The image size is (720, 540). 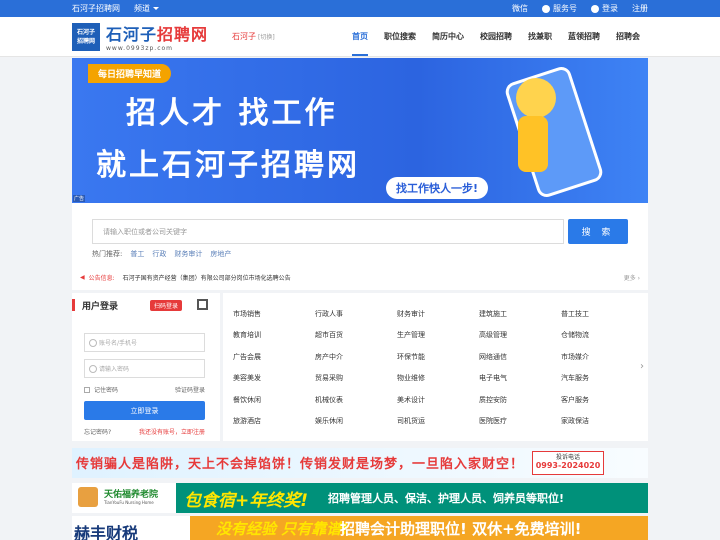 What do you see at coordinates (438, 314) in the screenshot?
I see `category-item: 财务审计` at bounding box center [438, 314].